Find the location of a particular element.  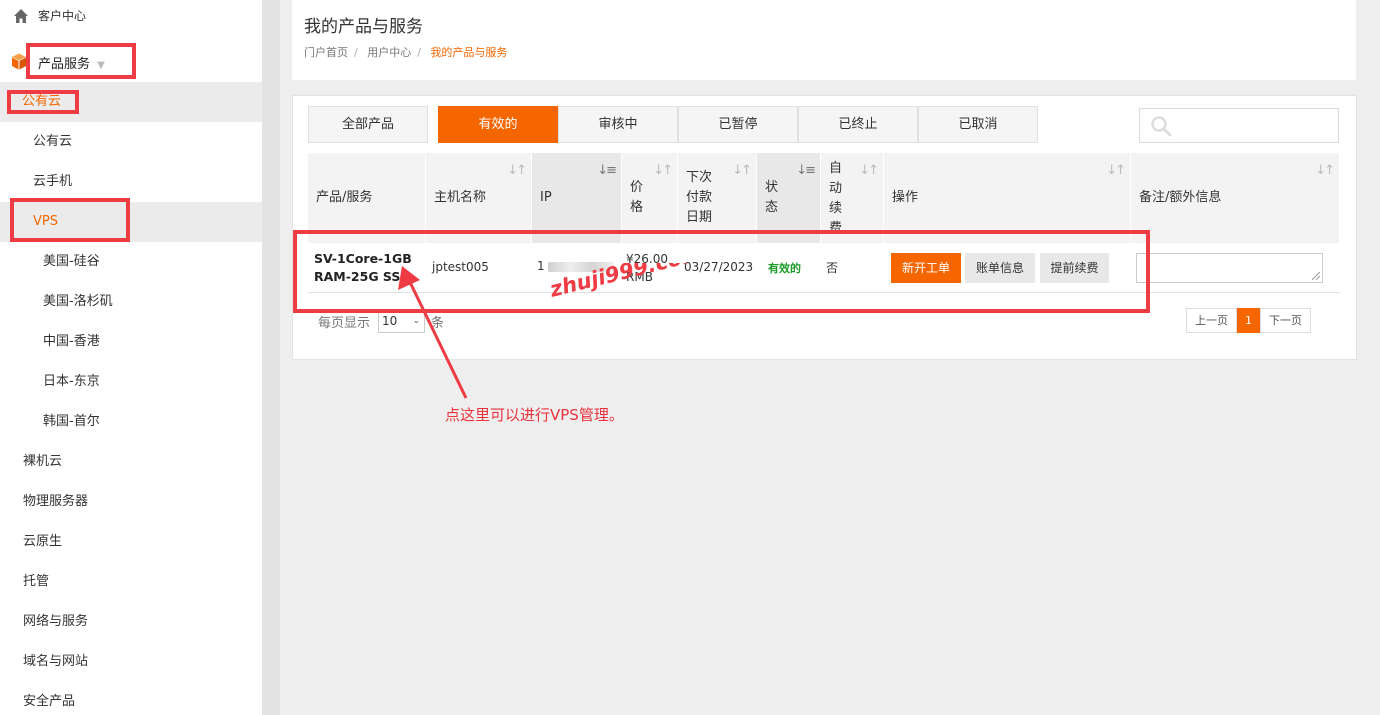

page-title: 我的产品与服务 is located at coordinates (363, 27).